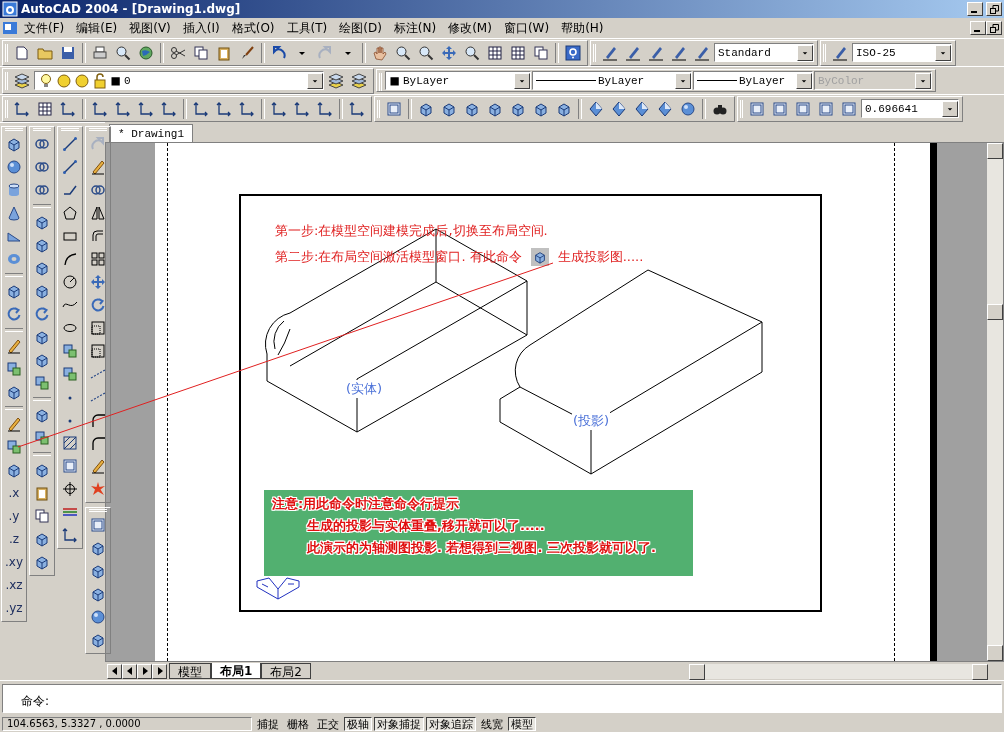  What do you see at coordinates (975, 9) in the screenshot?
I see `minimize-button` at bounding box center [975, 9].